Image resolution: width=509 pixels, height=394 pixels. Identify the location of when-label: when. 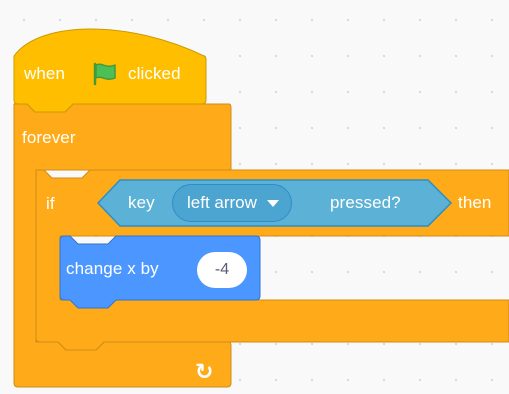
(45, 73).